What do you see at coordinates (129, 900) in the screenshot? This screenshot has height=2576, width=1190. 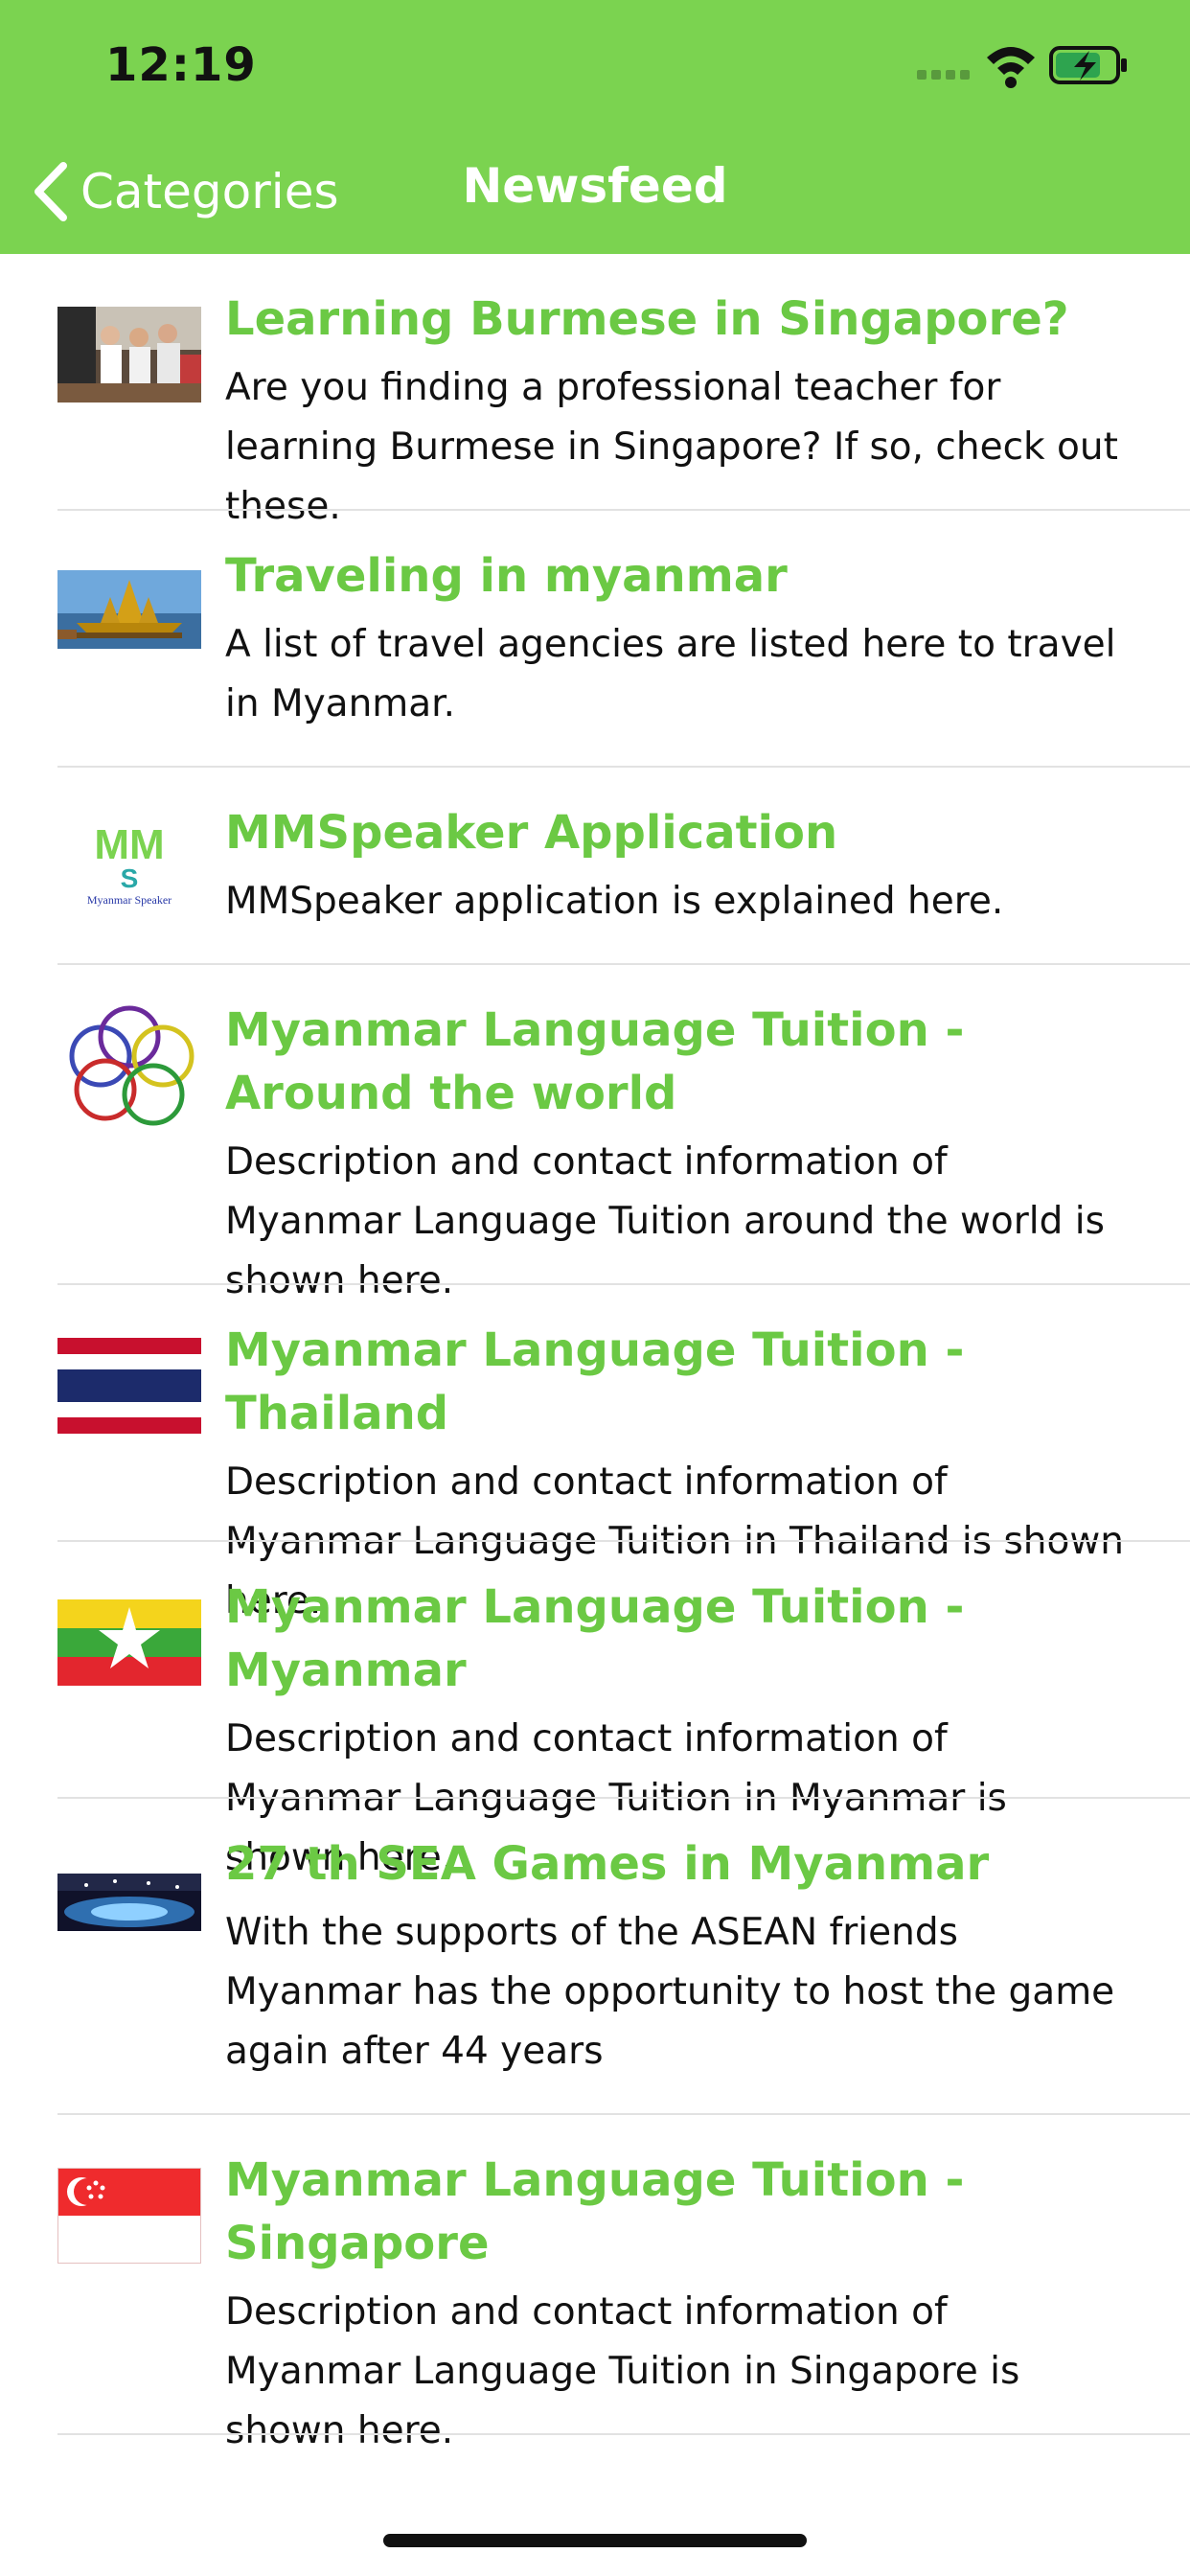 I see `logo-caption: Myanmar Speaker` at bounding box center [129, 900].